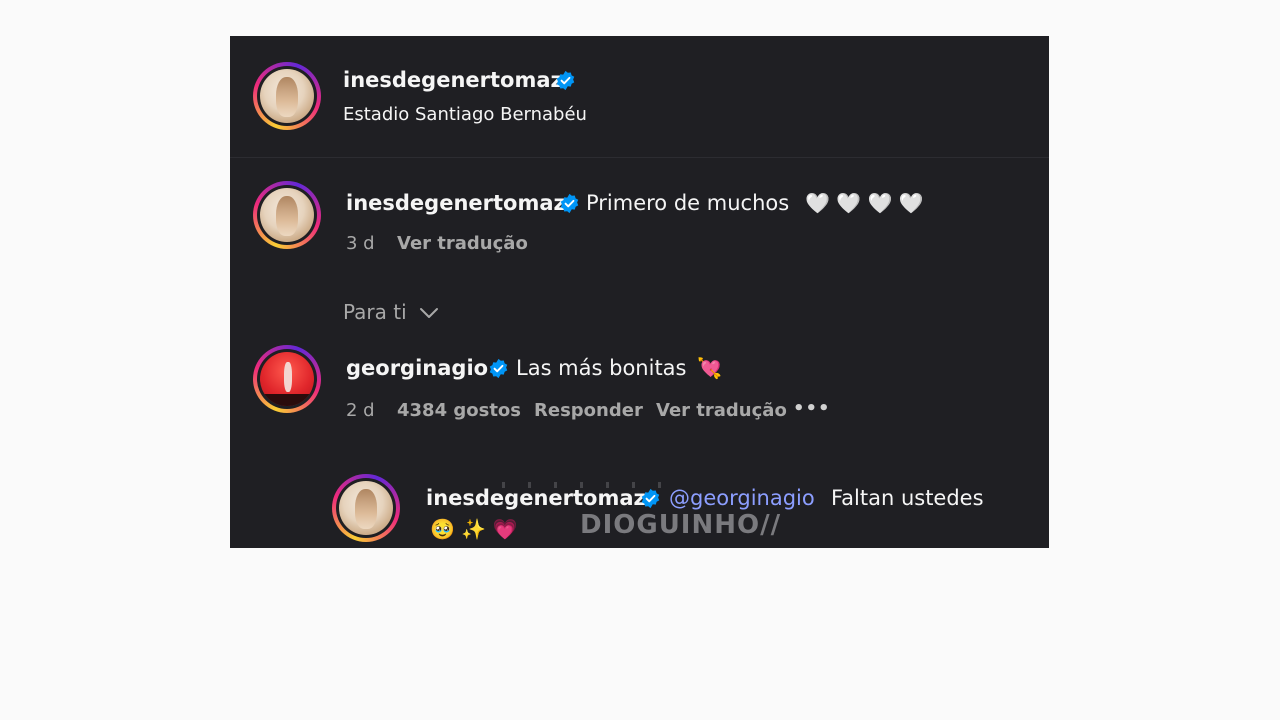 The height and width of the screenshot is (720, 1280). Describe the element at coordinates (465, 114) in the screenshot. I see `post-location: Estadio Santiago Bernabéu` at that location.